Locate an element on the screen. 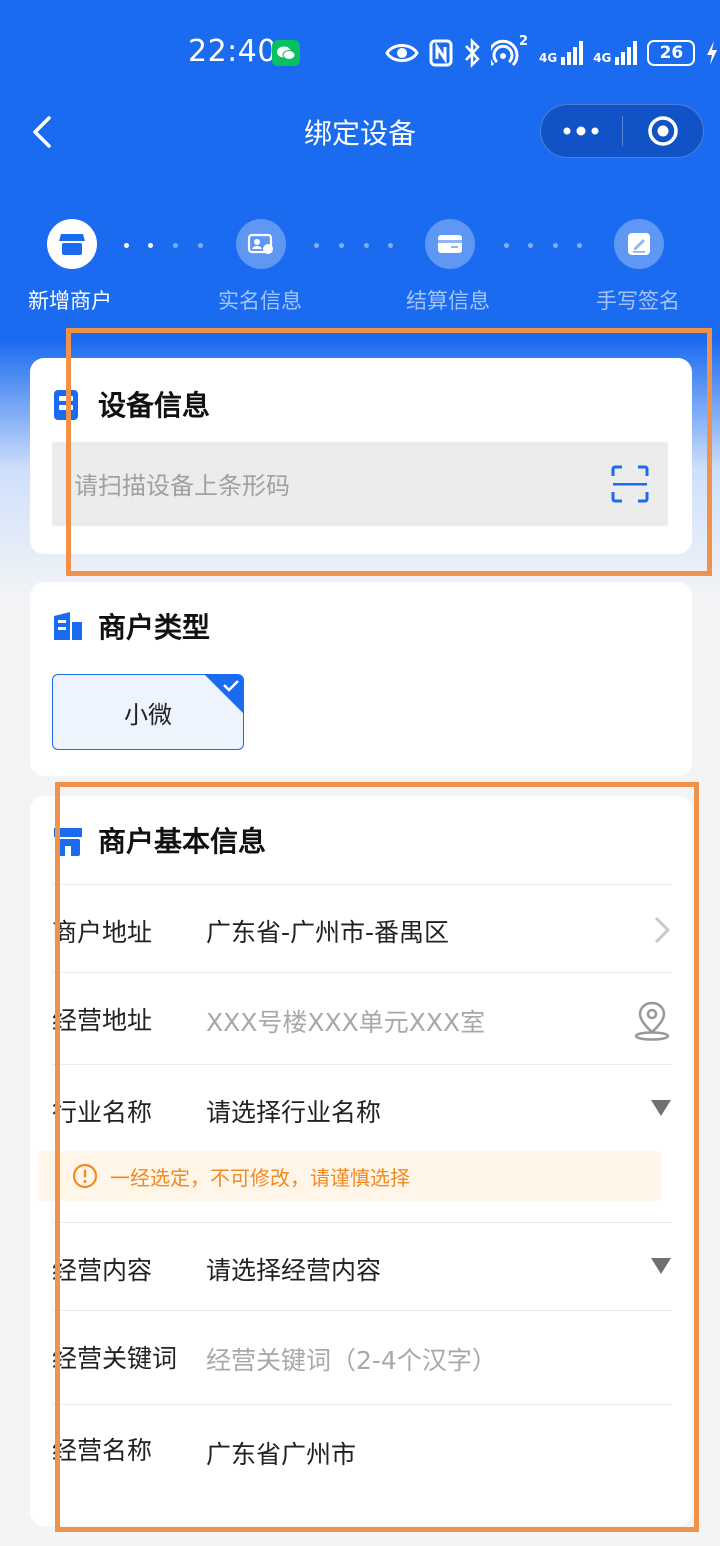 This screenshot has height=1546, width=720. building-icon is located at coordinates (68, 628).